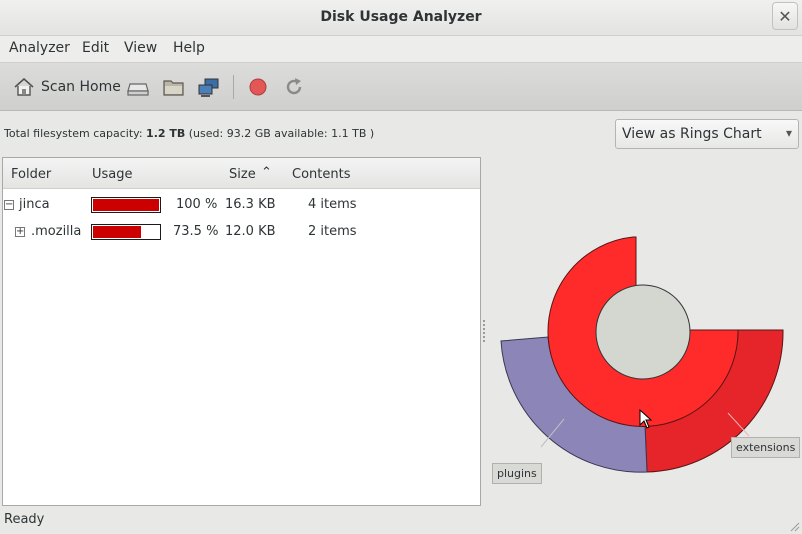 The image size is (802, 534). Describe the element at coordinates (321, 174) in the screenshot. I see `column-contents: Contents` at that location.